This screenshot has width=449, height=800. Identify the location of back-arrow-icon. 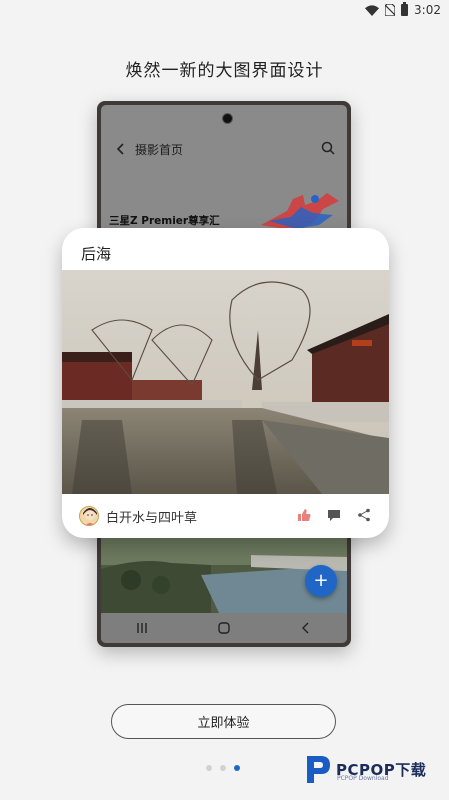
(120, 149).